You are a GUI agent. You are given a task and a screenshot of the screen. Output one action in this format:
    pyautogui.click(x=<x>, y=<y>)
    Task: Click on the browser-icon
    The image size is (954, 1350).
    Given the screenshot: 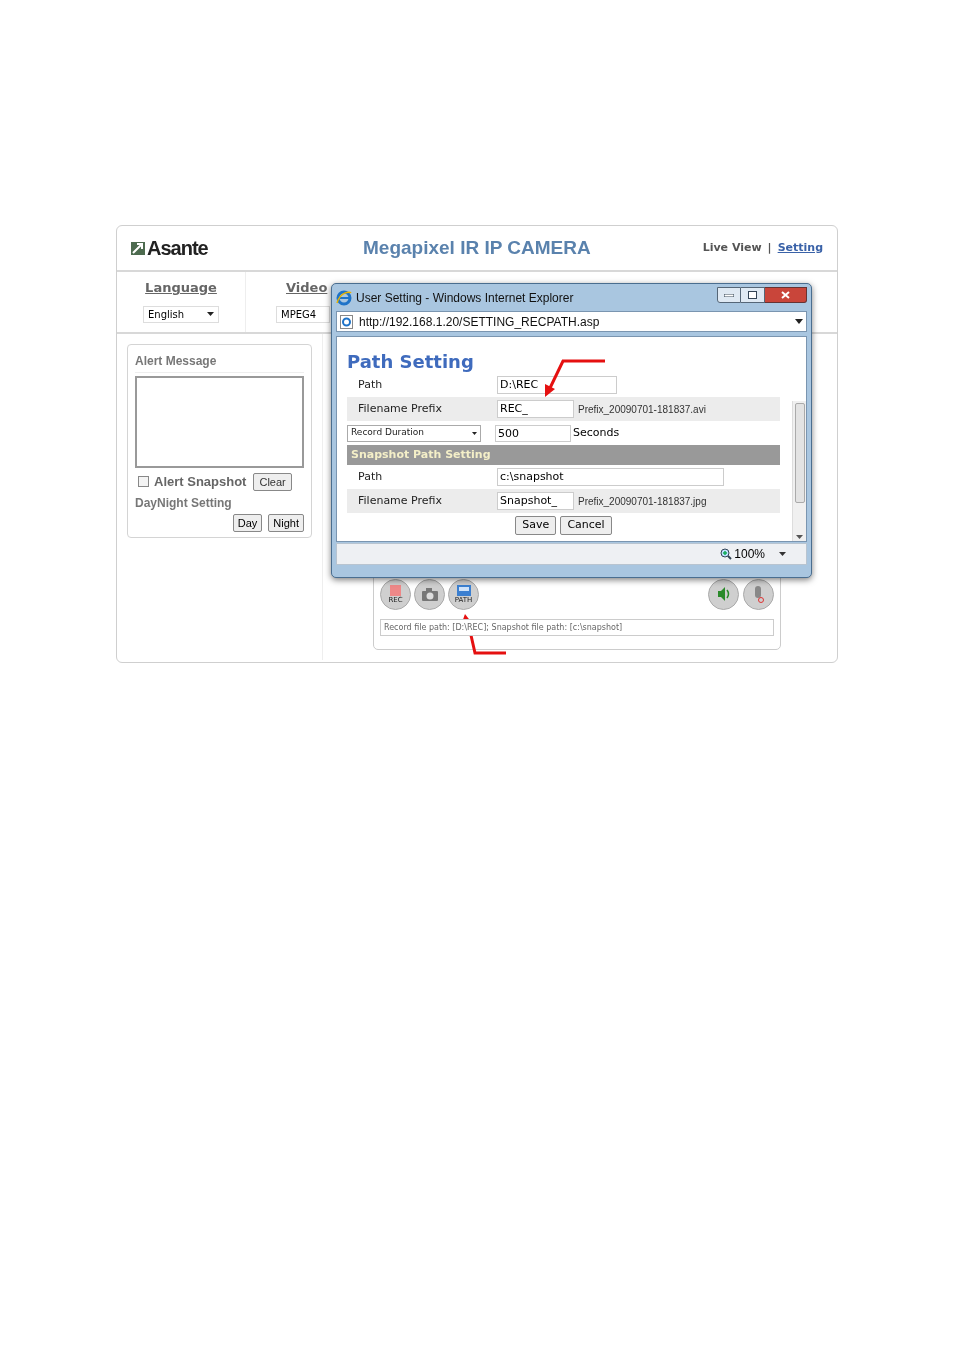 What is the action you would take?
    pyautogui.click(x=344, y=298)
    